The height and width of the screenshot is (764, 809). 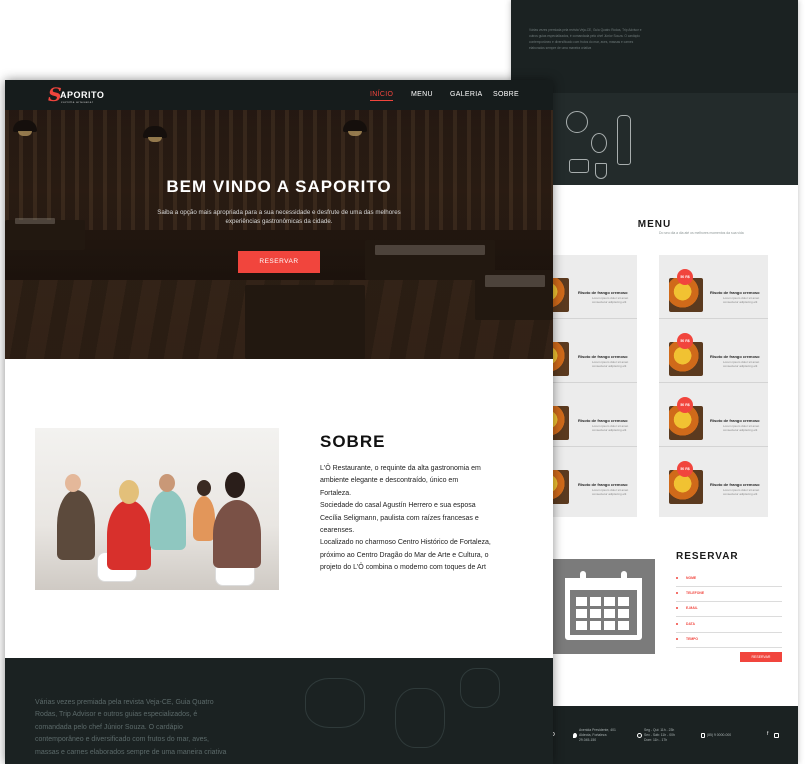 I want to click on about-photo, so click(x=157, y=509).